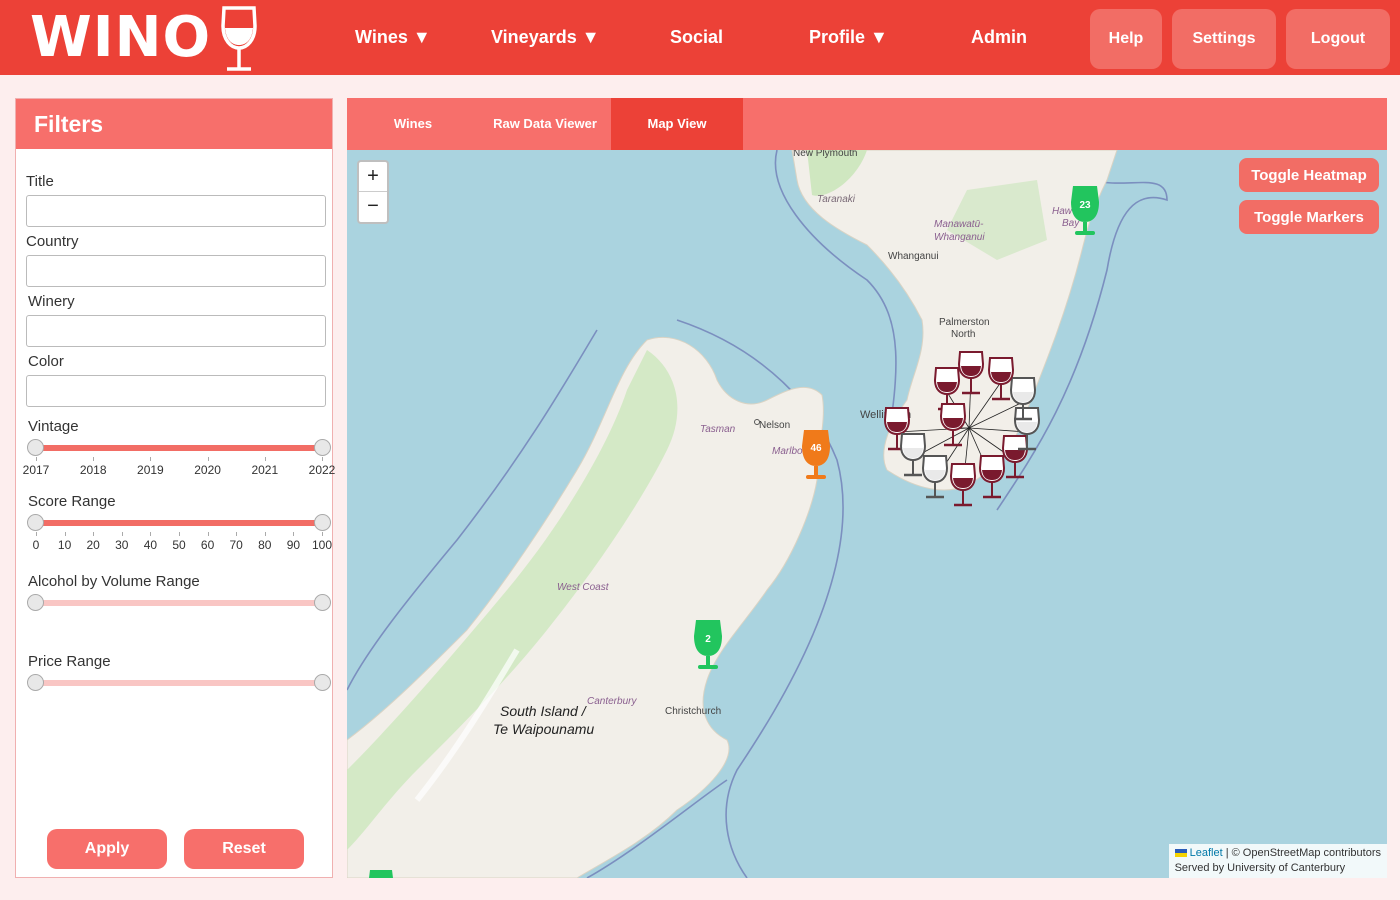 Image resolution: width=1400 pixels, height=900 pixels. I want to click on slider-tick-label: 2021, so click(265, 470).